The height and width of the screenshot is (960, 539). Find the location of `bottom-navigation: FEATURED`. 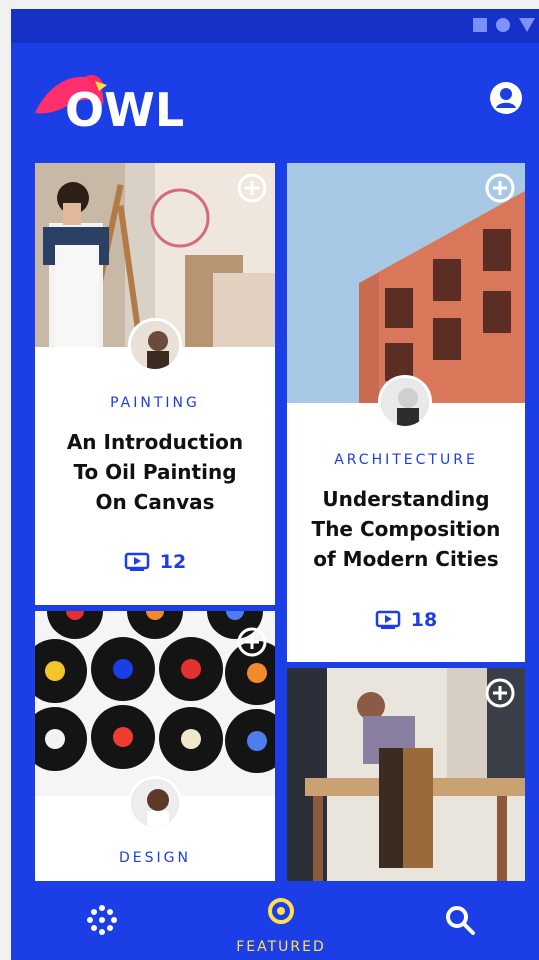

bottom-navigation: FEATURED is located at coordinates (275, 920).